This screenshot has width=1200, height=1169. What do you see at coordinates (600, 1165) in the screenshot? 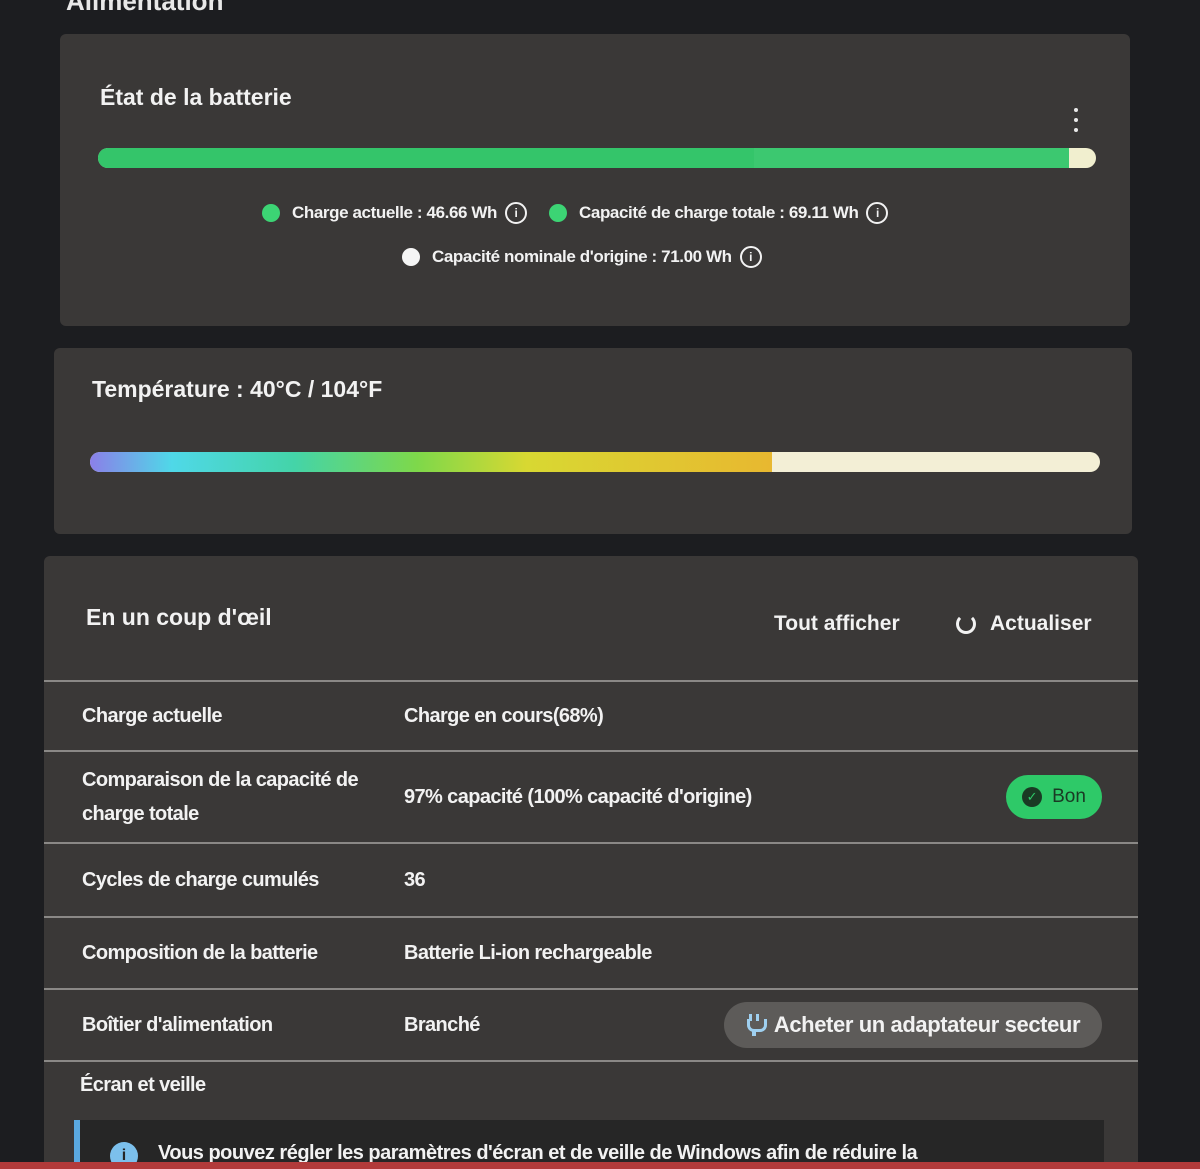
I see `bottom-edge-strip` at bounding box center [600, 1165].